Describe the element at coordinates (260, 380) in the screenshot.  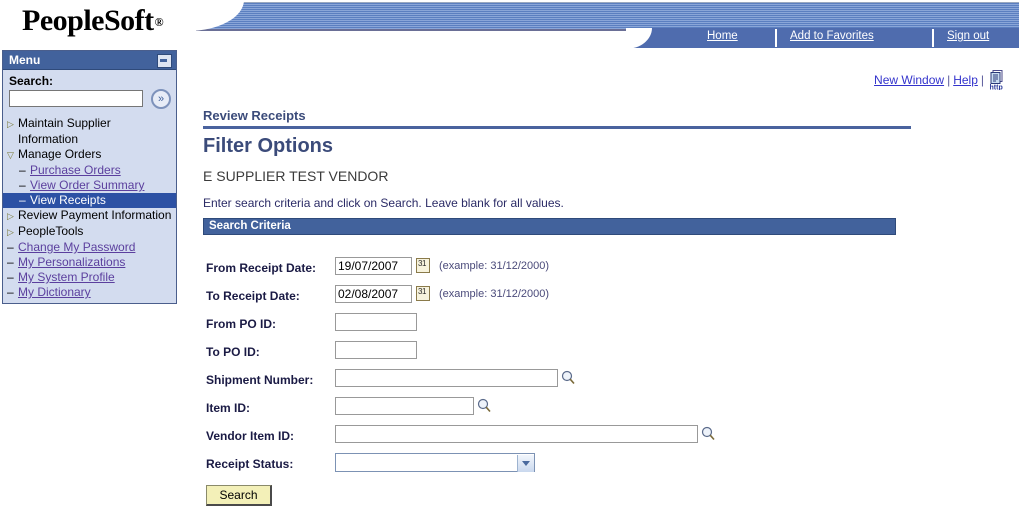
I see `shipment-number-label: Shipment Number:` at that location.